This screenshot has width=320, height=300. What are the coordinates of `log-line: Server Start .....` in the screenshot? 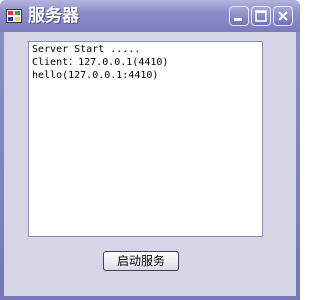 It's located at (86, 49).